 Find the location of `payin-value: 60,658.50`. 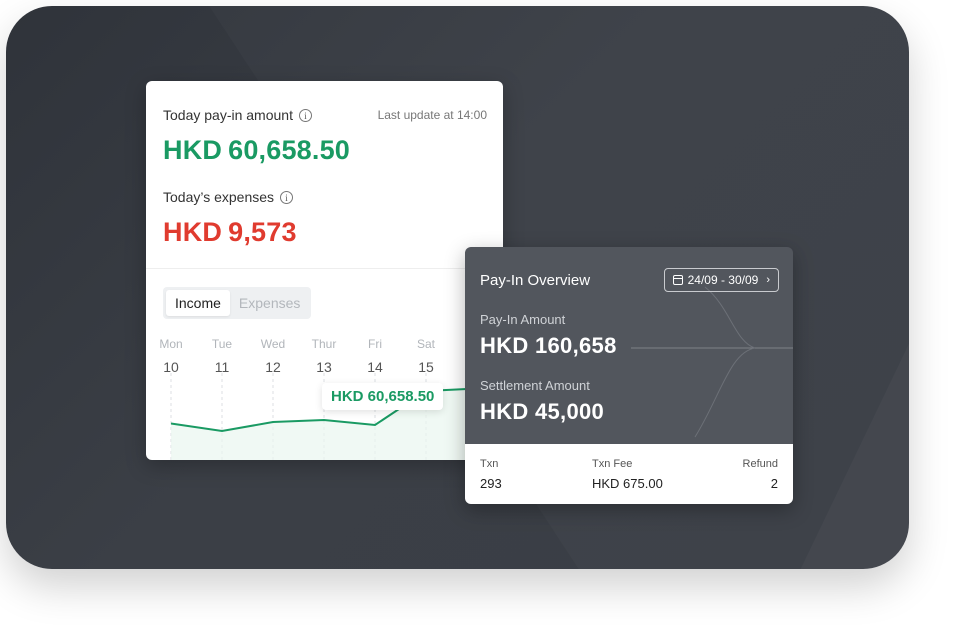

payin-value: 60,658.50 is located at coordinates (289, 150).